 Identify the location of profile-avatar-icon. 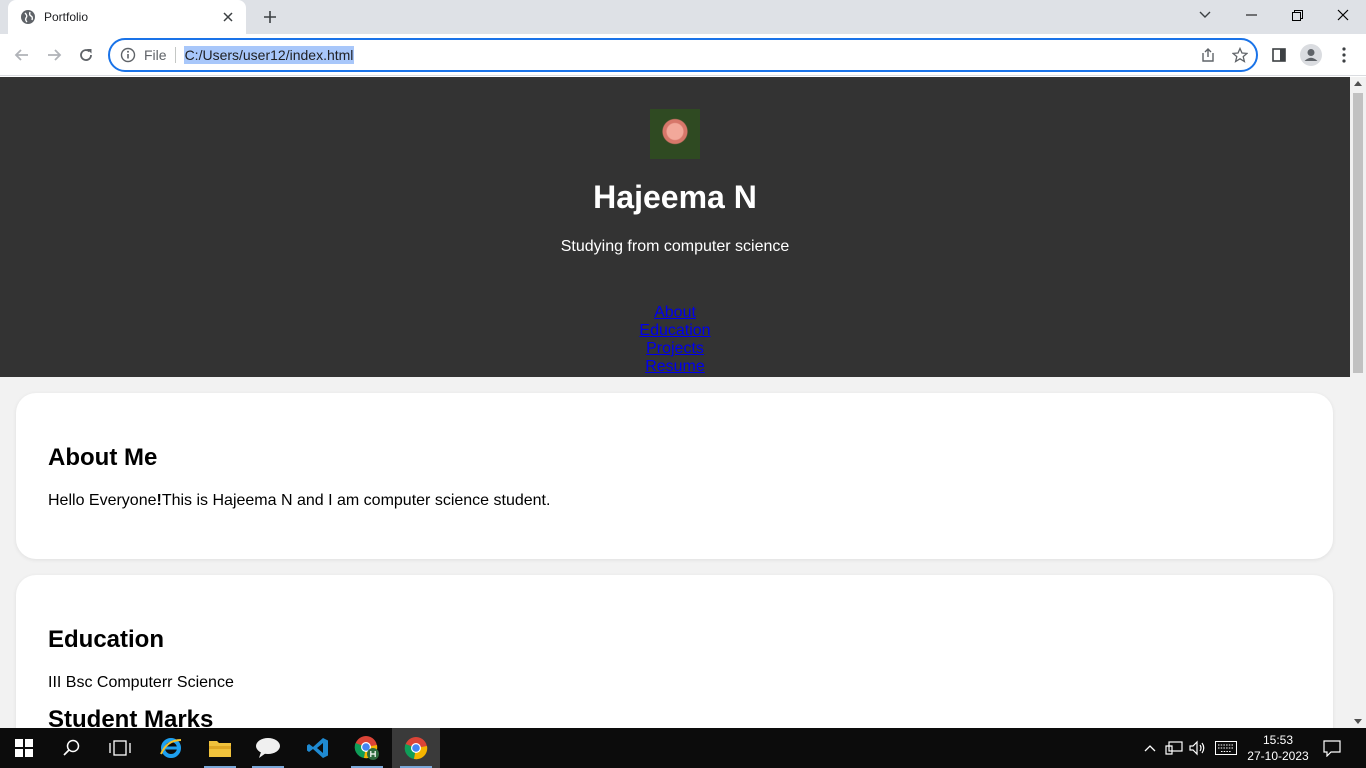
(1311, 55).